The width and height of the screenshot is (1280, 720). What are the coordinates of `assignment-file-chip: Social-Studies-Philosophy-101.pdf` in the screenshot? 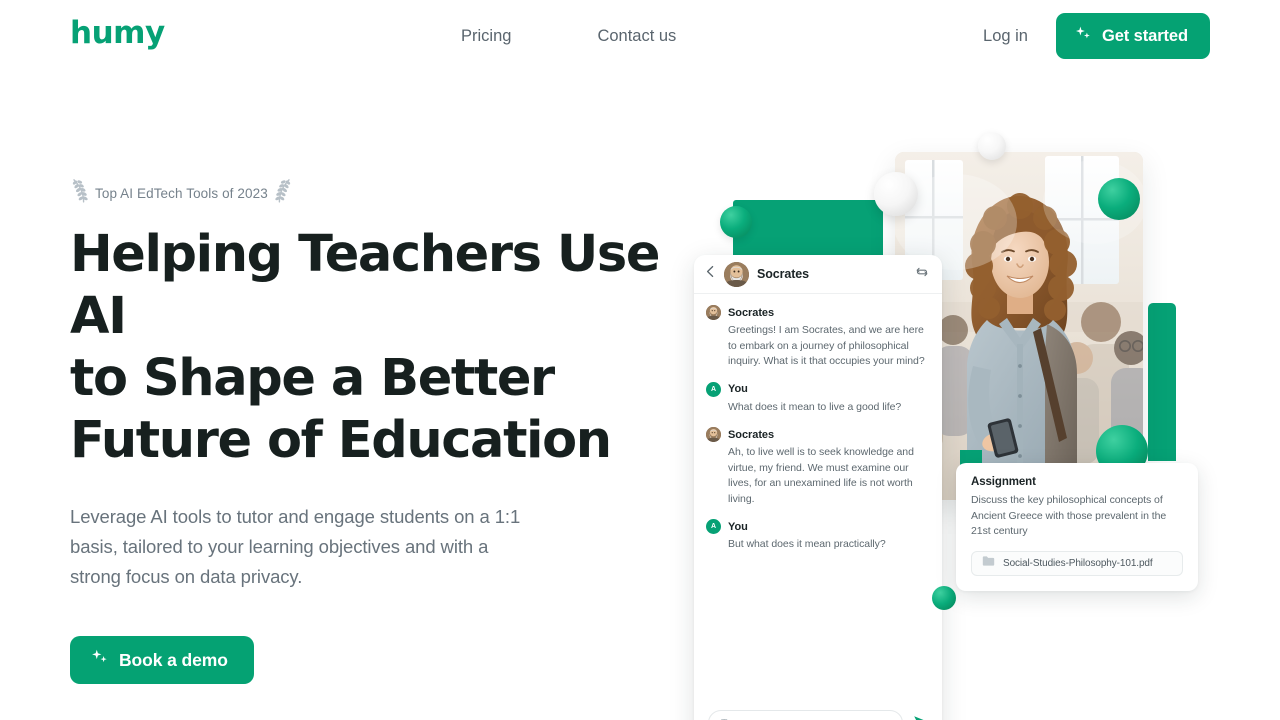 It's located at (1077, 563).